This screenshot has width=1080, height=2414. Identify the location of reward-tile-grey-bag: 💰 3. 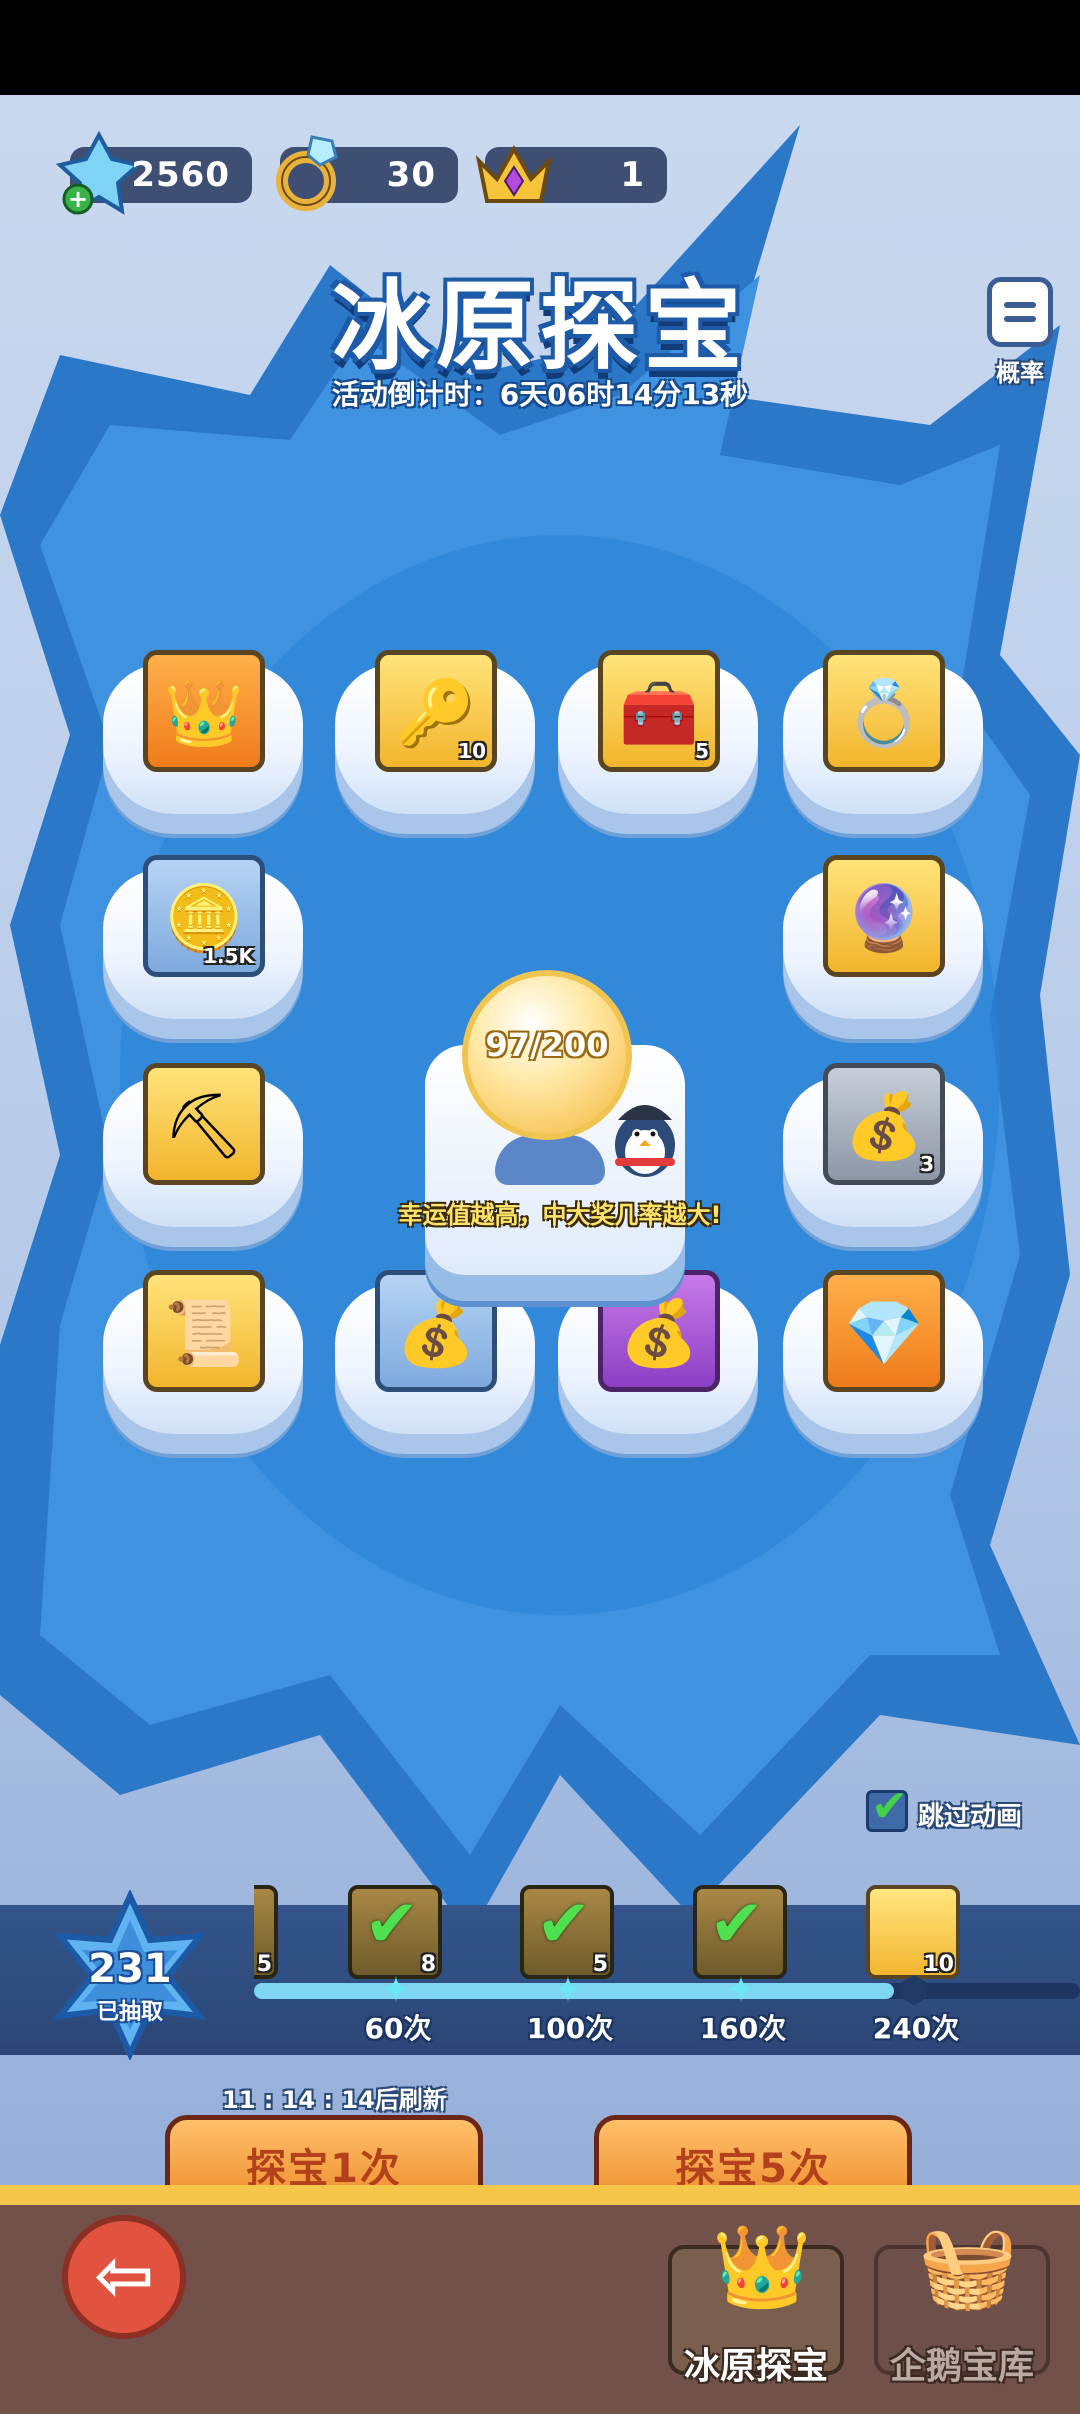
(883, 1158).